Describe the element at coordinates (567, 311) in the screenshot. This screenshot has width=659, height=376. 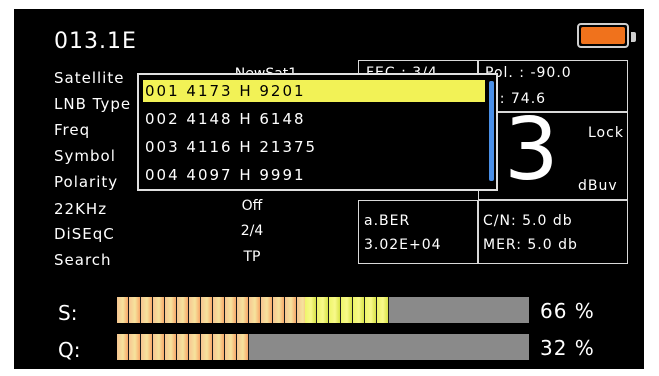
I see `strength-percent: 66 %` at that location.